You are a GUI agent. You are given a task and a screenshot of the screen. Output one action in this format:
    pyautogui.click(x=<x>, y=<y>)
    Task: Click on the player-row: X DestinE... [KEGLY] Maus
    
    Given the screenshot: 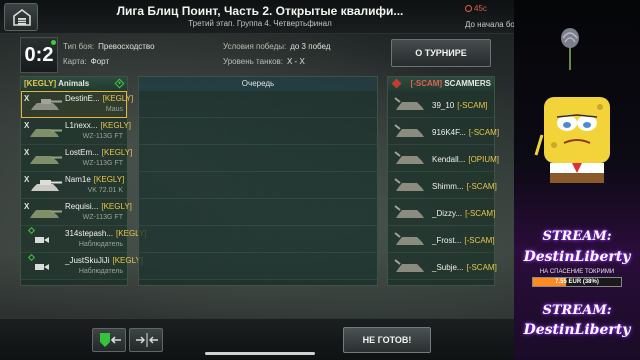 What is the action you would take?
    pyautogui.click(x=77, y=104)
    